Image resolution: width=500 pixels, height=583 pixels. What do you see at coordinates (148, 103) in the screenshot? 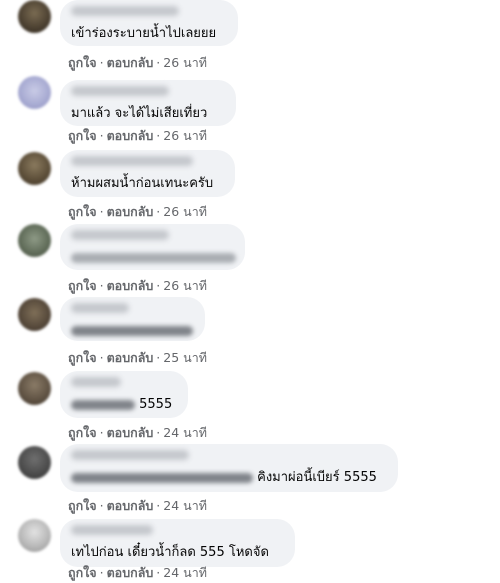
I see `comment-bubble: มาแล้ว จะได้ไม่เสียเที่ยว` at bounding box center [148, 103].